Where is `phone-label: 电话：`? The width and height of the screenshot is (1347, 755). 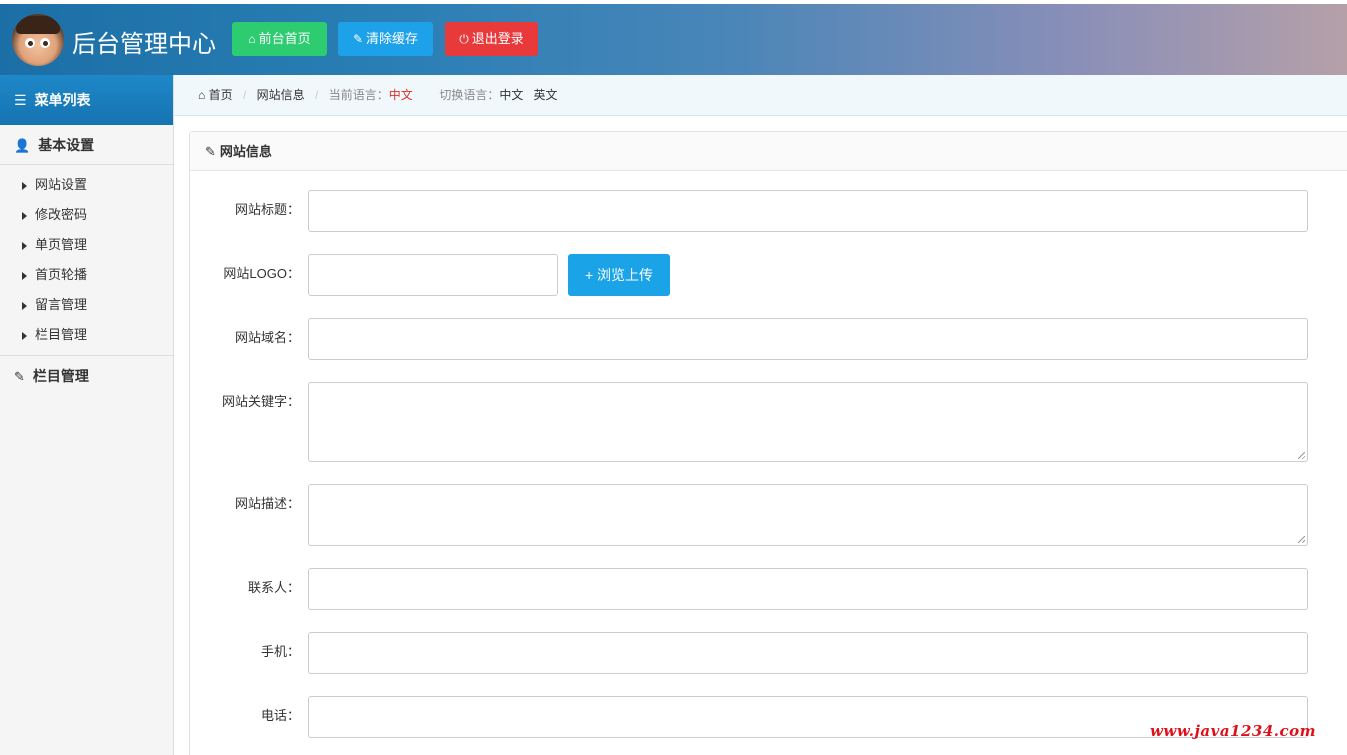 phone-label: 电话： is located at coordinates (280, 715).